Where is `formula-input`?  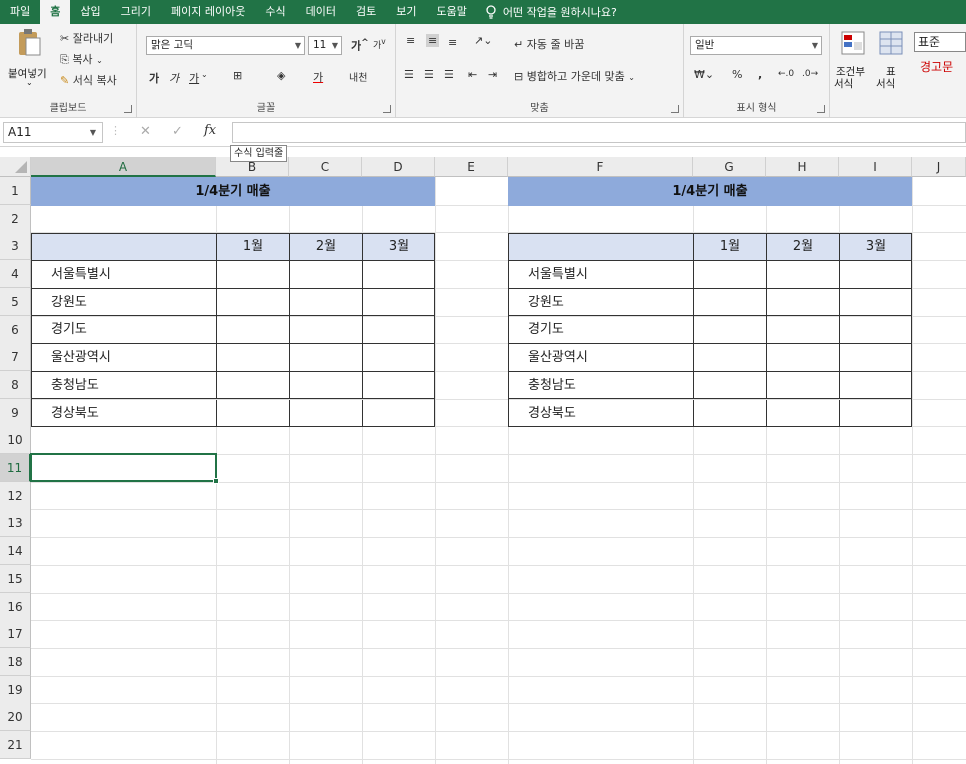 formula-input is located at coordinates (599, 132).